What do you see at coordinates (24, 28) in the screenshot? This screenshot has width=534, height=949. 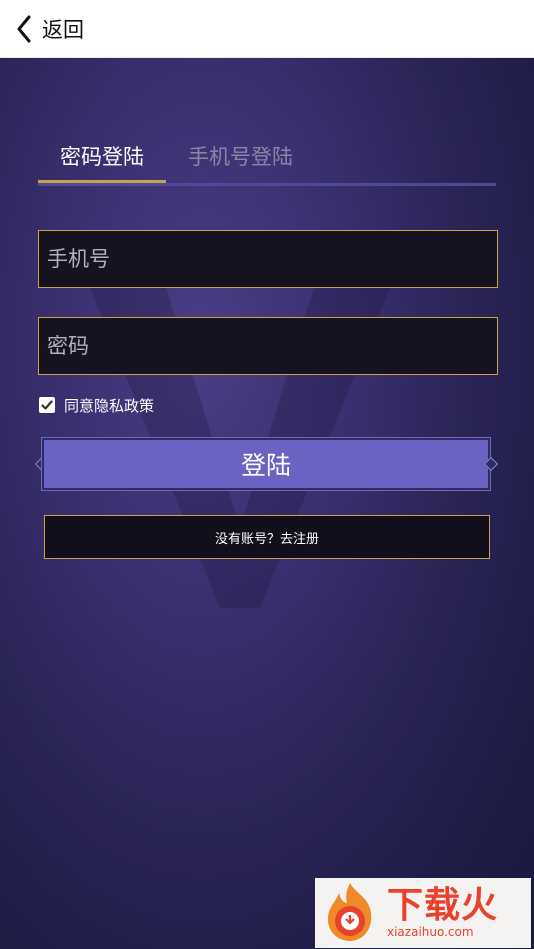 I see `chevron-left-icon` at bounding box center [24, 28].